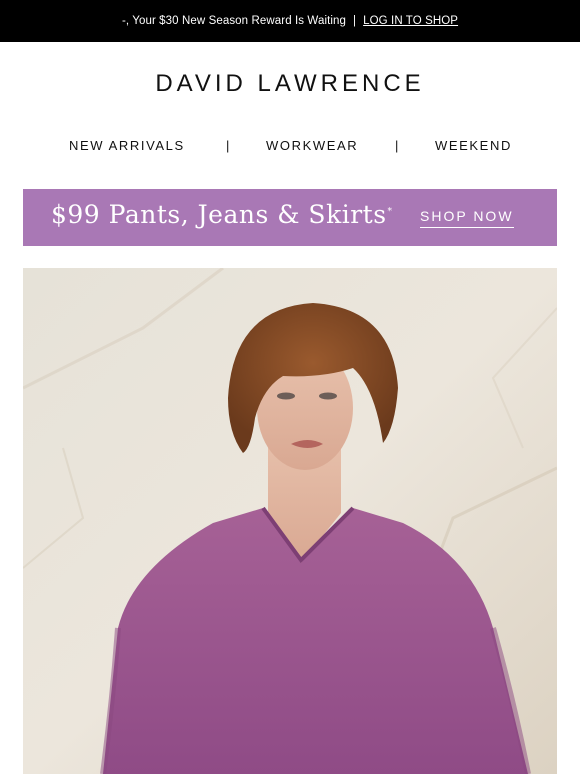 The width and height of the screenshot is (580, 774). Describe the element at coordinates (219, 214) in the screenshot. I see `promo-headline-text: $99 Pants, Jeans & Skirts` at that location.